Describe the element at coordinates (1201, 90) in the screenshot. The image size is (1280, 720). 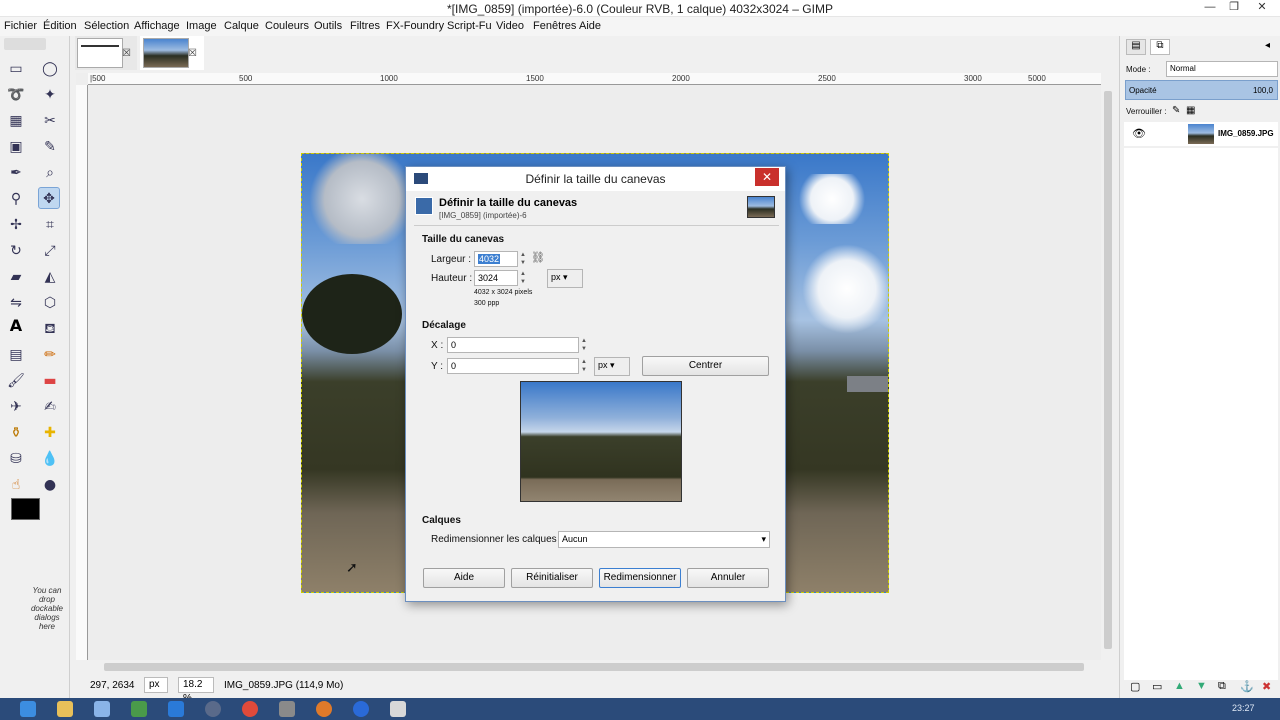
I see `opacity-slider: Opacité 100,0` at that location.